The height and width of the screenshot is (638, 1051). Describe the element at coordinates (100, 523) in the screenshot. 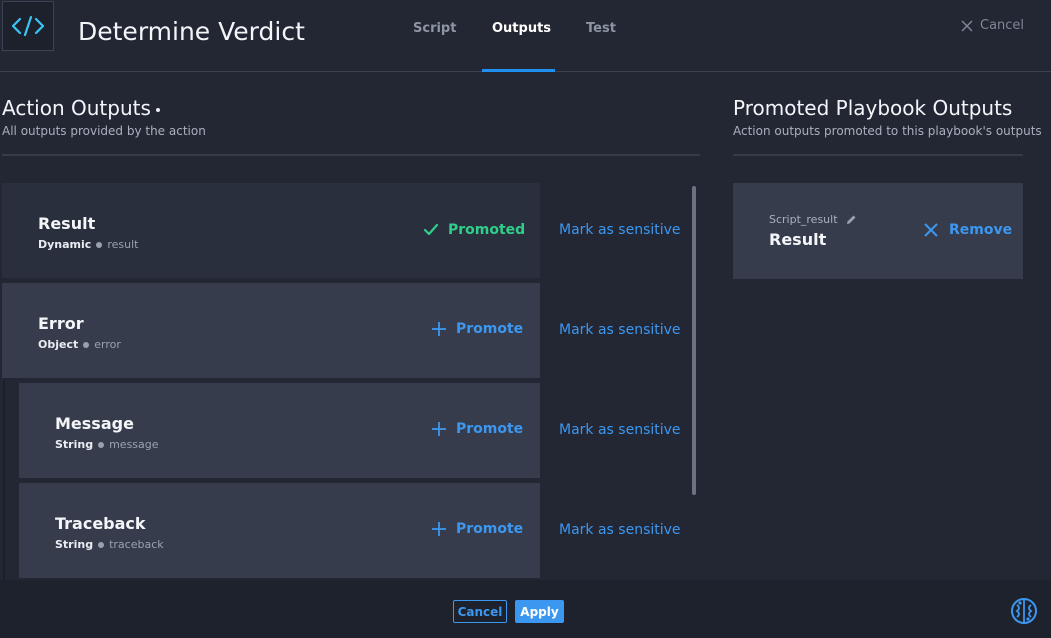

I see `output-name: Traceback` at that location.